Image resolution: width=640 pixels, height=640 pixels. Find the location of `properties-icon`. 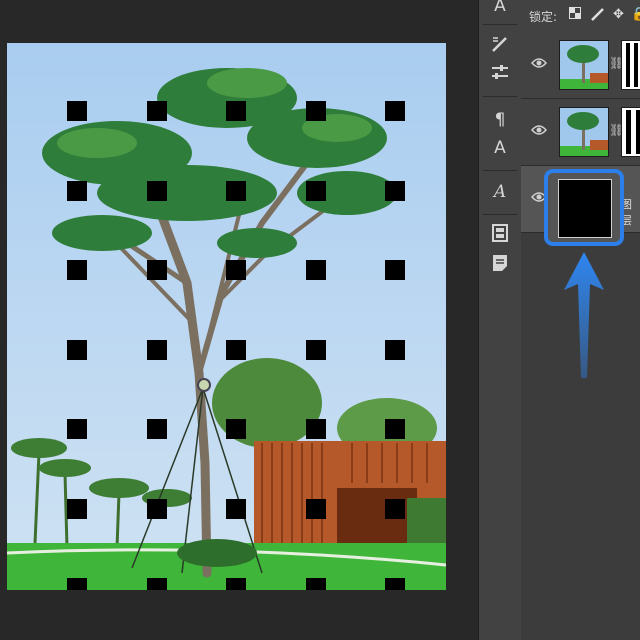

properties-icon is located at coordinates (500, 236).